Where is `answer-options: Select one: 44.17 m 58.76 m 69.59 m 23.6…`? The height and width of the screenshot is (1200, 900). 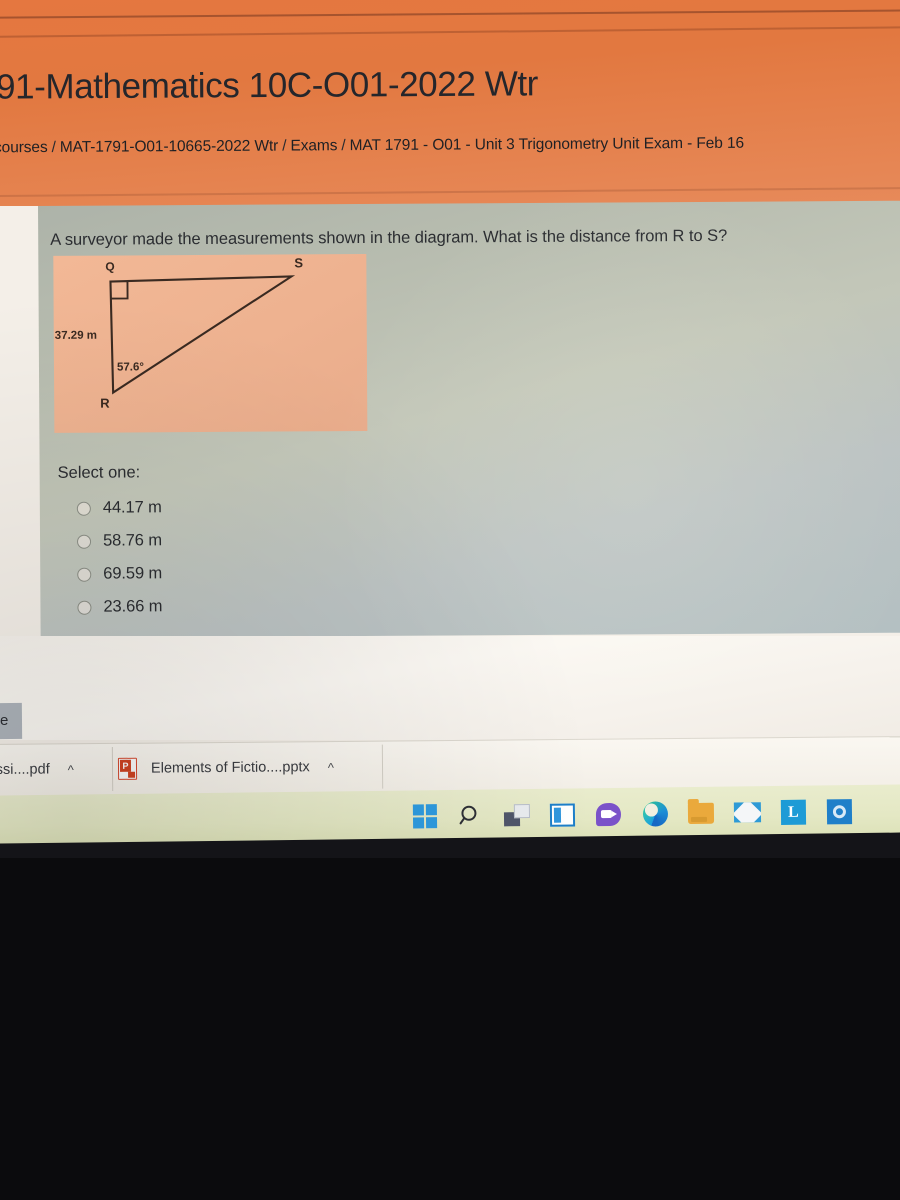
answer-options: Select one: 44.17 m 58.76 m 69.59 m 23.6… is located at coordinates (109, 543).